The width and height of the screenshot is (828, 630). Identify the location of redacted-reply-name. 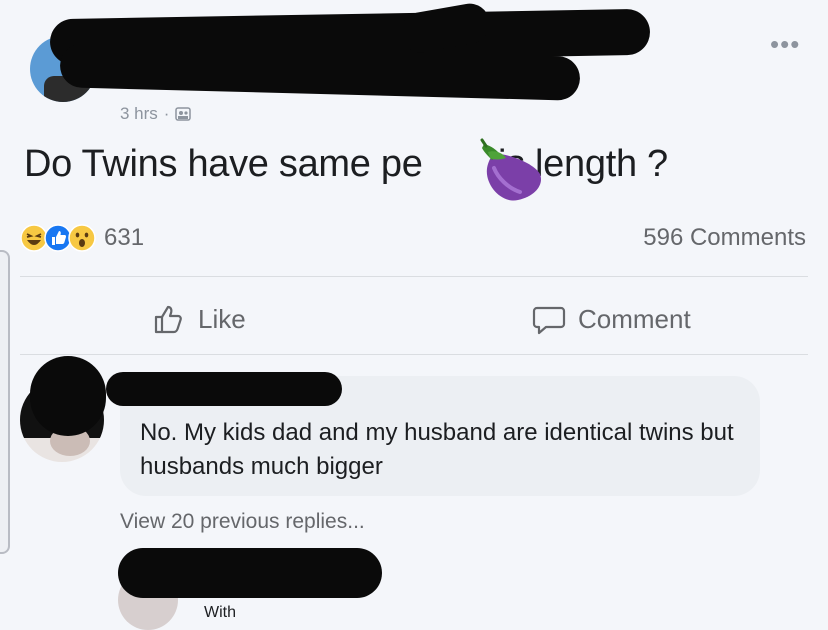
(250, 573).